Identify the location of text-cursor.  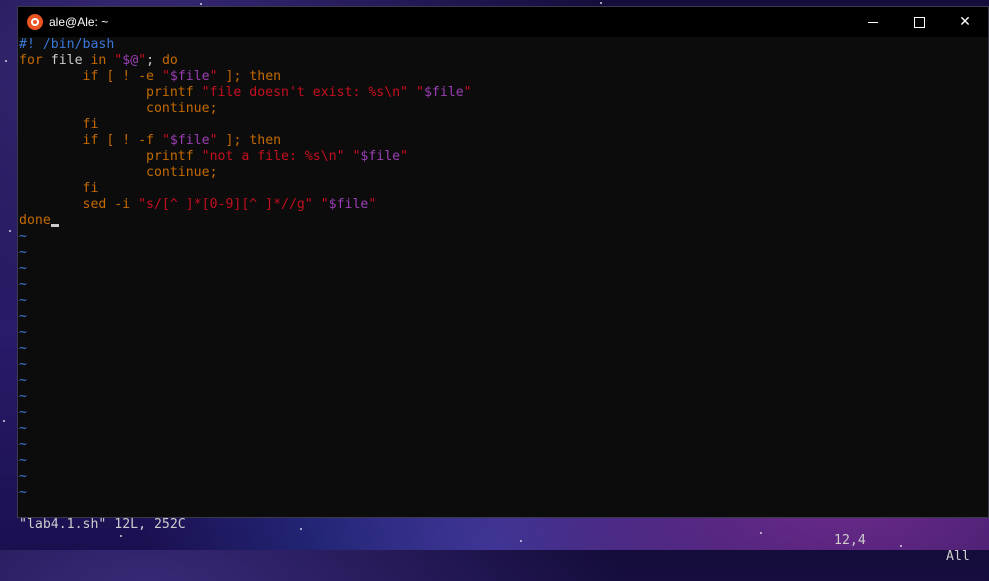
(54, 225).